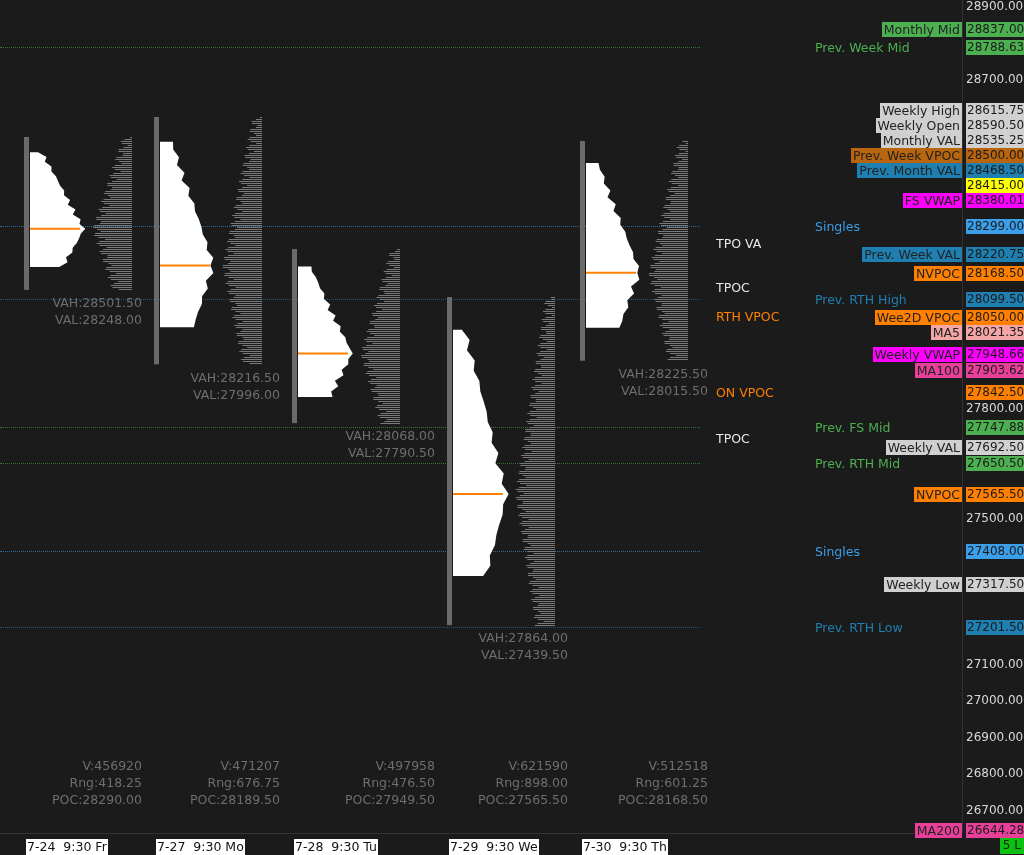 Image resolution: width=1024 pixels, height=855 pixels. Describe the element at coordinates (858, 463) in the screenshot. I see `level-line-label: Prev. RTH Mid` at that location.